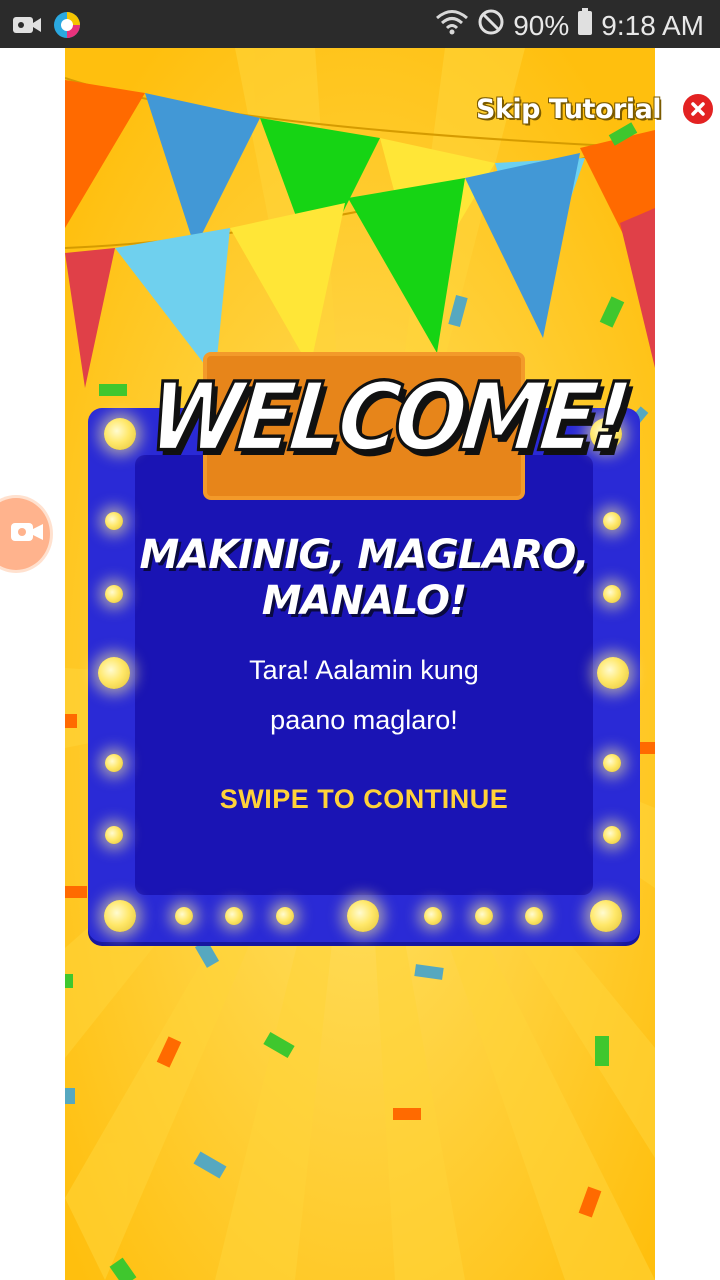 The width and height of the screenshot is (720, 1280). Describe the element at coordinates (27, 27) in the screenshot. I see `camera-icon` at that location.